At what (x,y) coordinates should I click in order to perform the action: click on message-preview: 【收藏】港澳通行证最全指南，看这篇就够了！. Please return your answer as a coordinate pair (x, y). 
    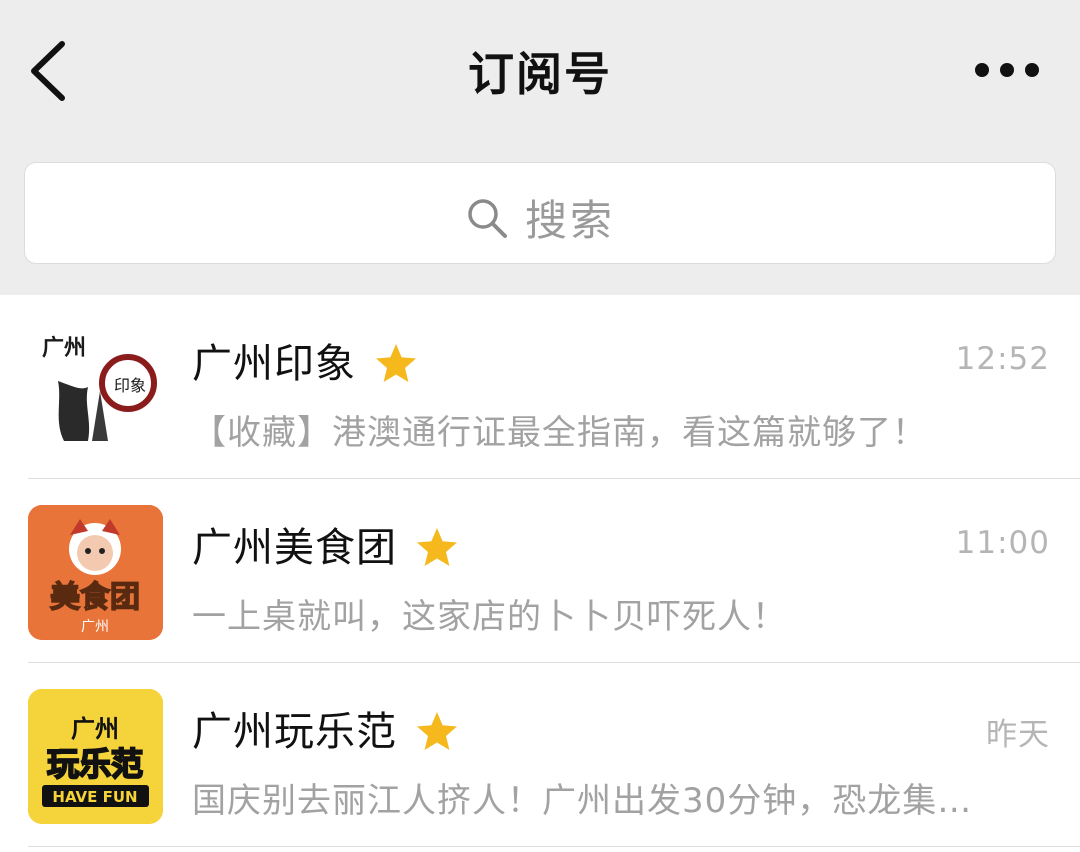
    Looking at the image, I should click on (559, 433).